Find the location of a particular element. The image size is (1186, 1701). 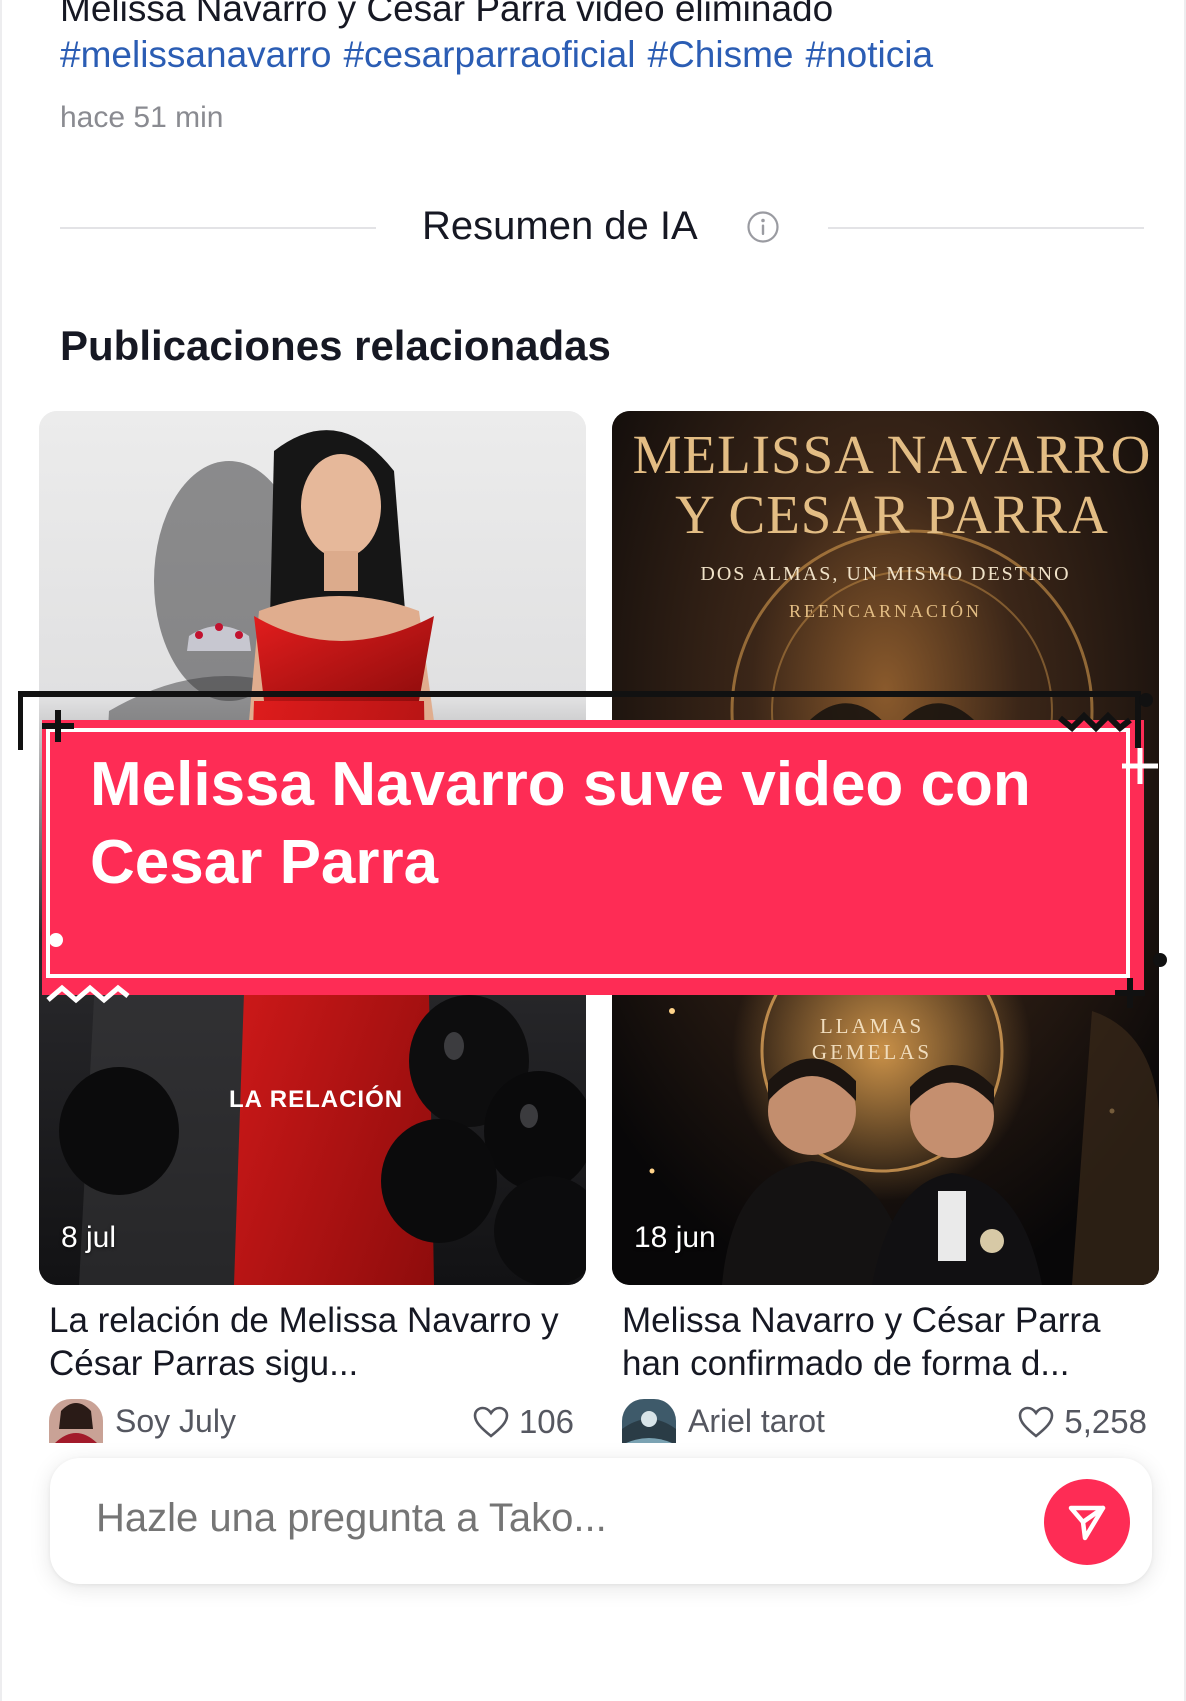

like-count: 106 is located at coordinates (523, 1422).